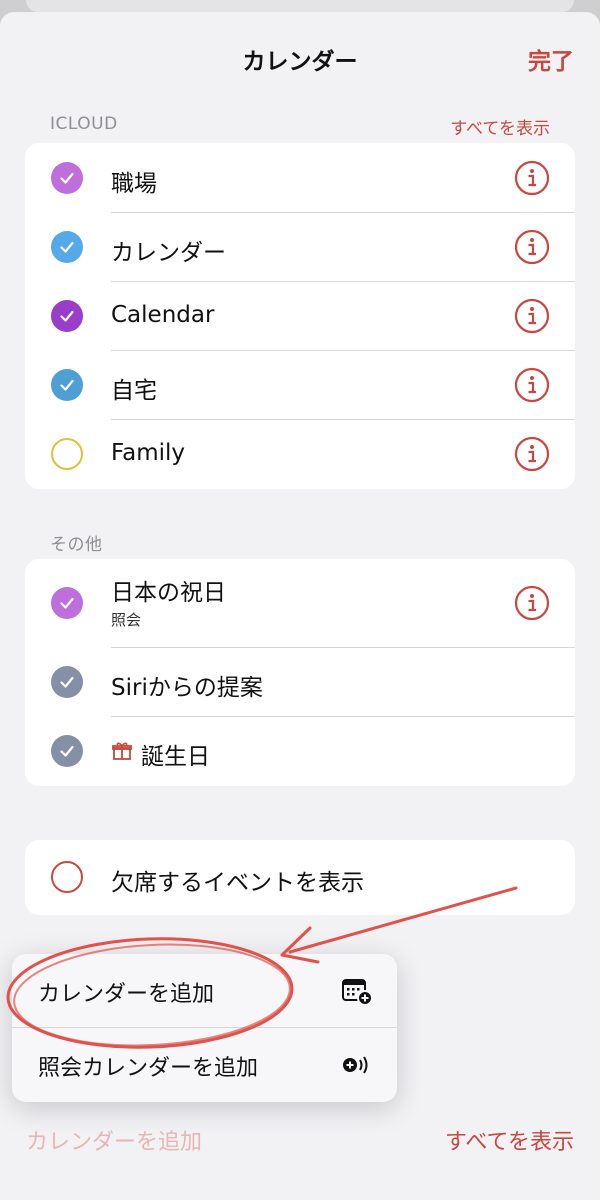  Describe the element at coordinates (67, 453) in the screenshot. I see `calendar-unchecked-circle` at that location.